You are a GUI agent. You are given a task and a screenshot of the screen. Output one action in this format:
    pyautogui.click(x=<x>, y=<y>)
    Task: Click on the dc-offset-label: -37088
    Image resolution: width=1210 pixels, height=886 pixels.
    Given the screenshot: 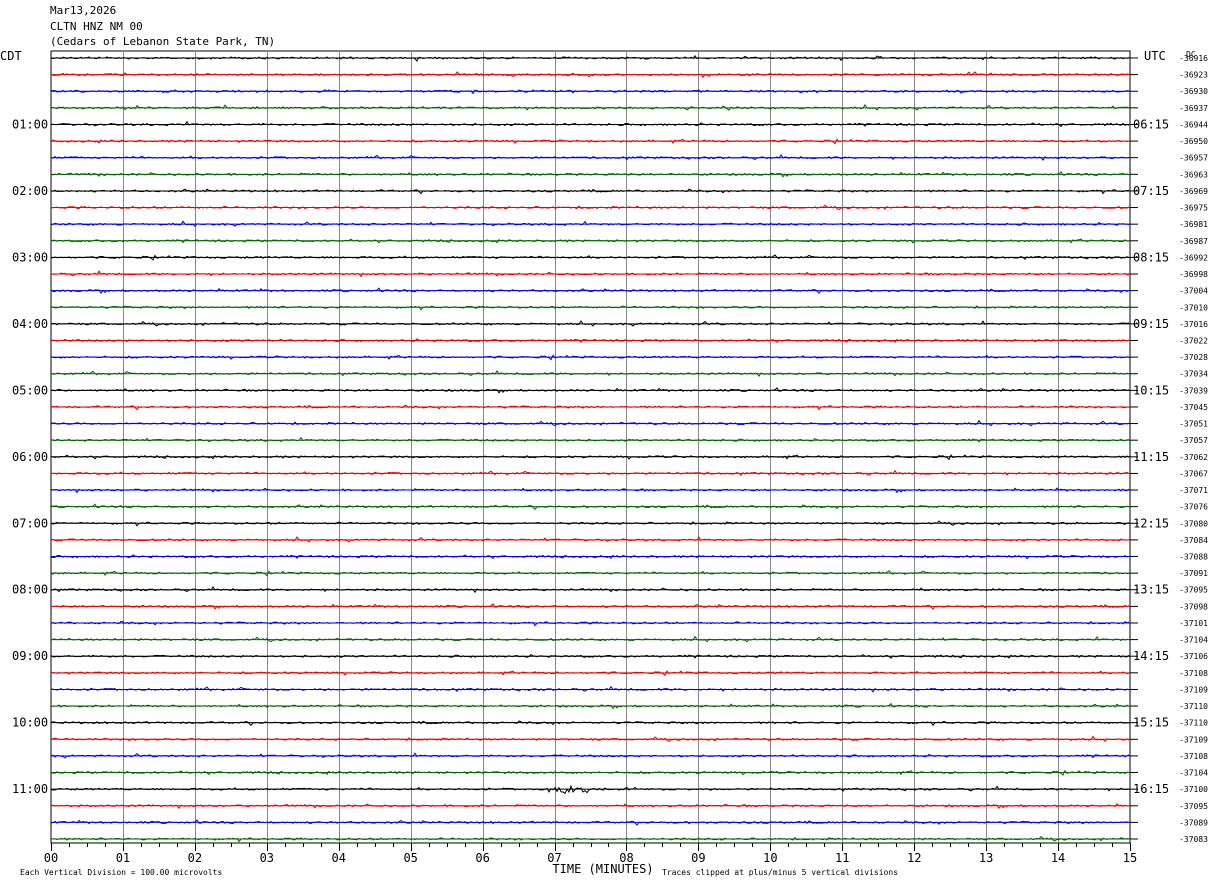 What is the action you would take?
    pyautogui.click(x=1193, y=557)
    